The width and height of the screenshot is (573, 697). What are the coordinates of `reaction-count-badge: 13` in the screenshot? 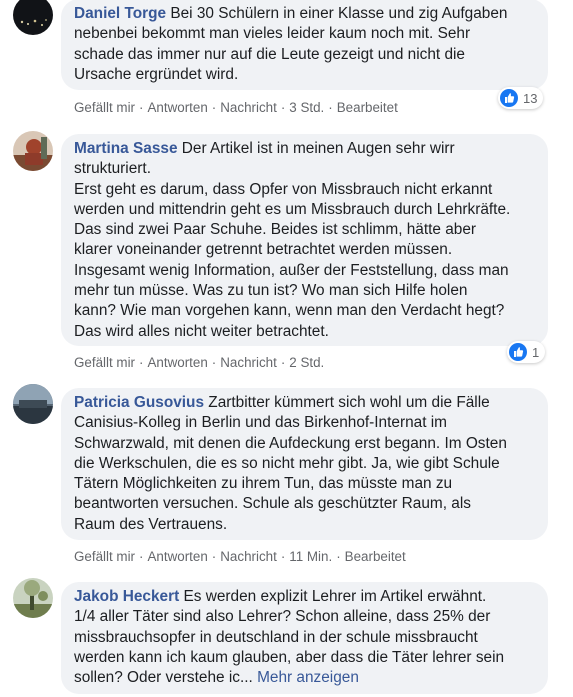 It's located at (521, 98).